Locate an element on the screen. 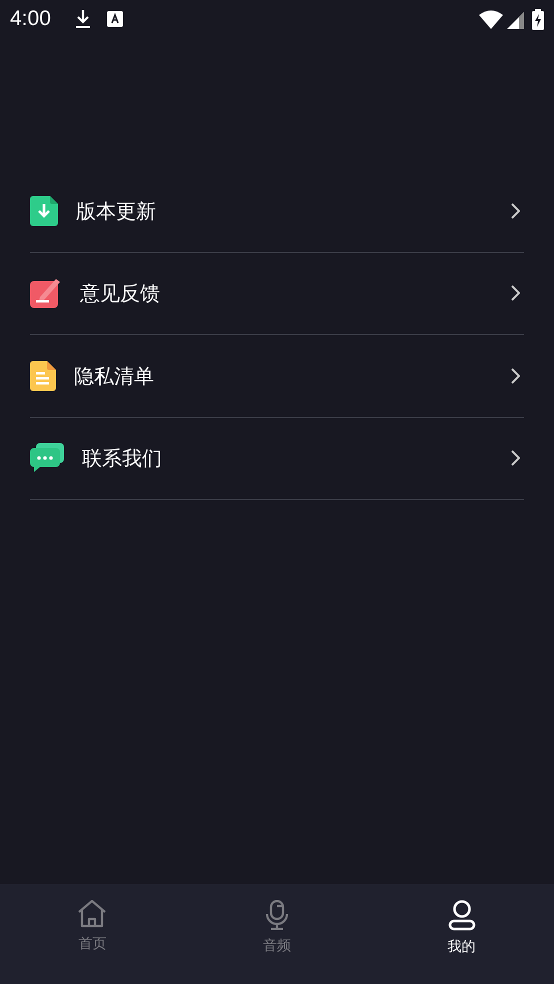 This screenshot has width=554, height=984. document-download-icon is located at coordinates (44, 211).